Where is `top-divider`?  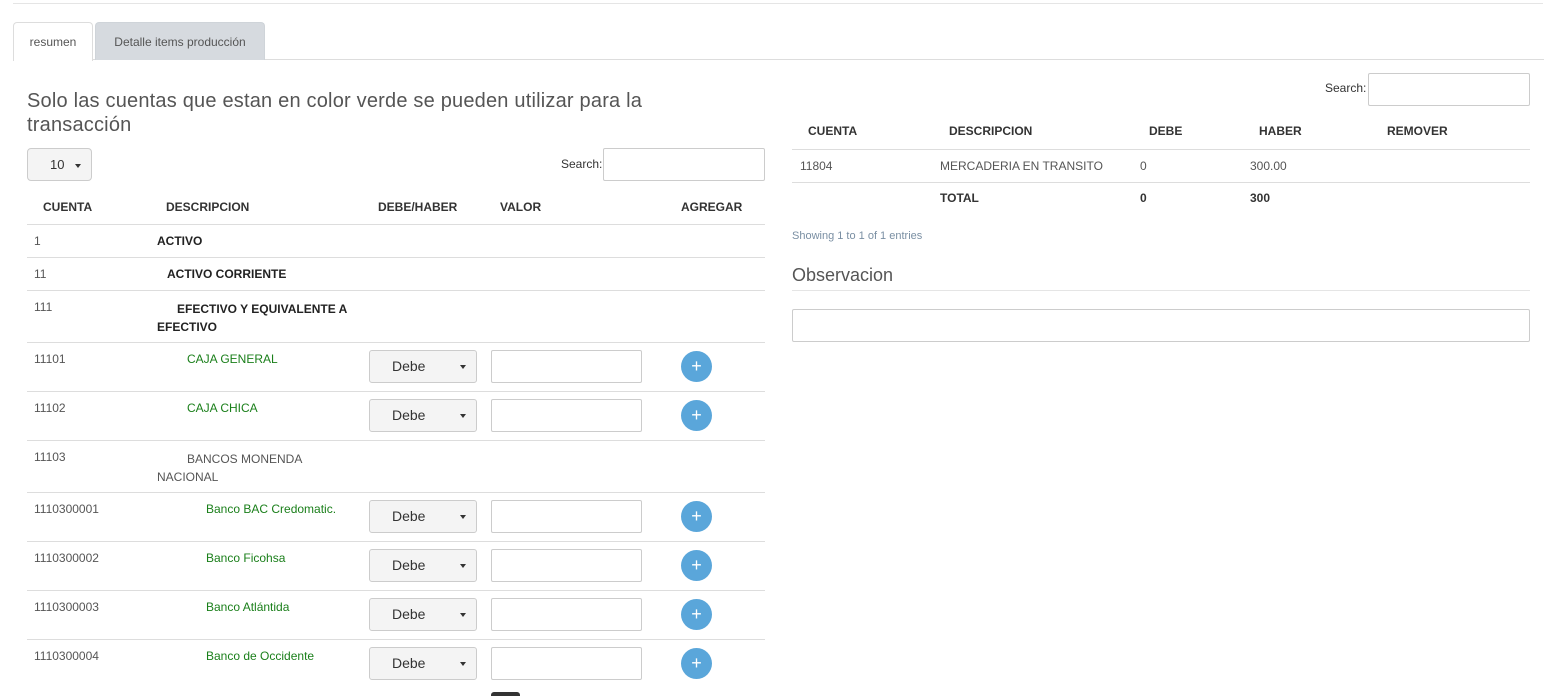 top-divider is located at coordinates (778, 3).